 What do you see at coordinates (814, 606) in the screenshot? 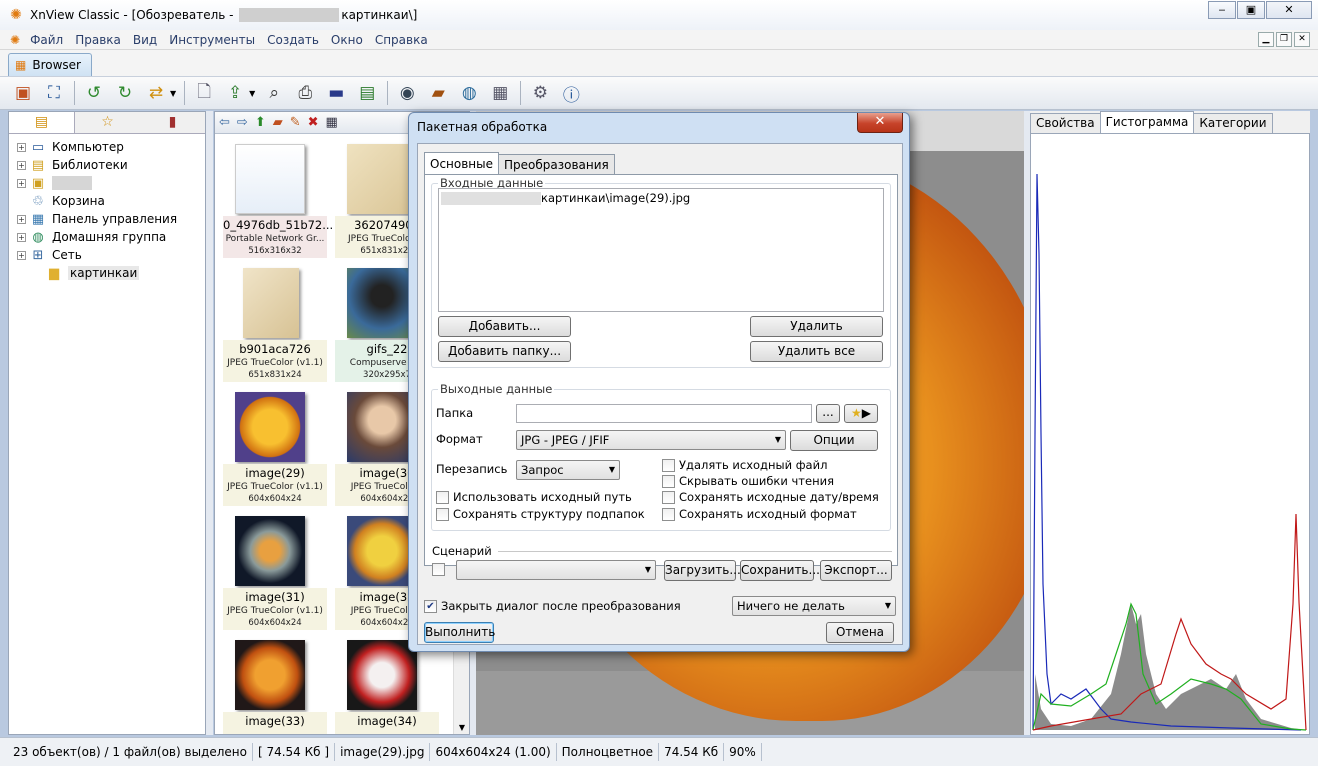
I see `after-action-select: Ничего не делать ▼` at bounding box center [814, 606].